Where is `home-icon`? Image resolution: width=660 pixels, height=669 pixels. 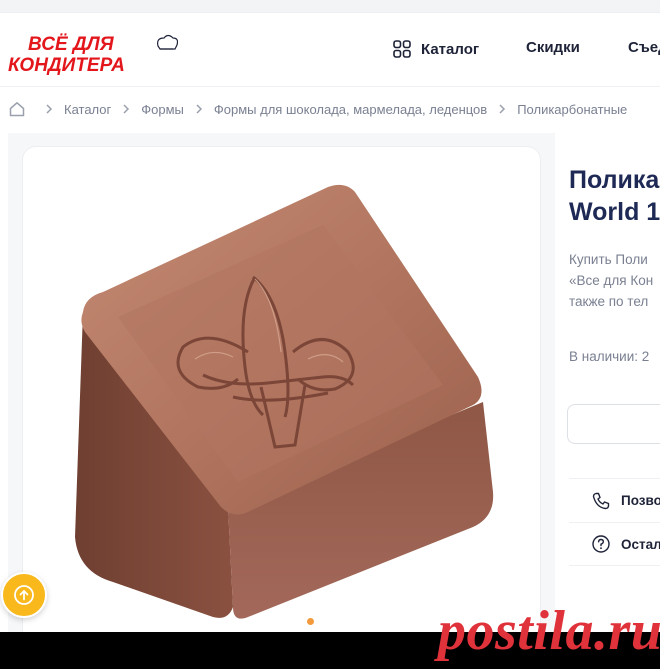
home-icon is located at coordinates (17, 109).